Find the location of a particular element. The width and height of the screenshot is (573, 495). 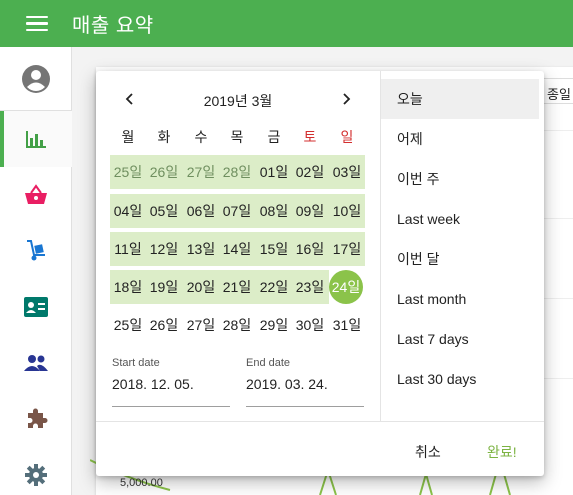

calendar-day: 04일 is located at coordinates (128, 211).